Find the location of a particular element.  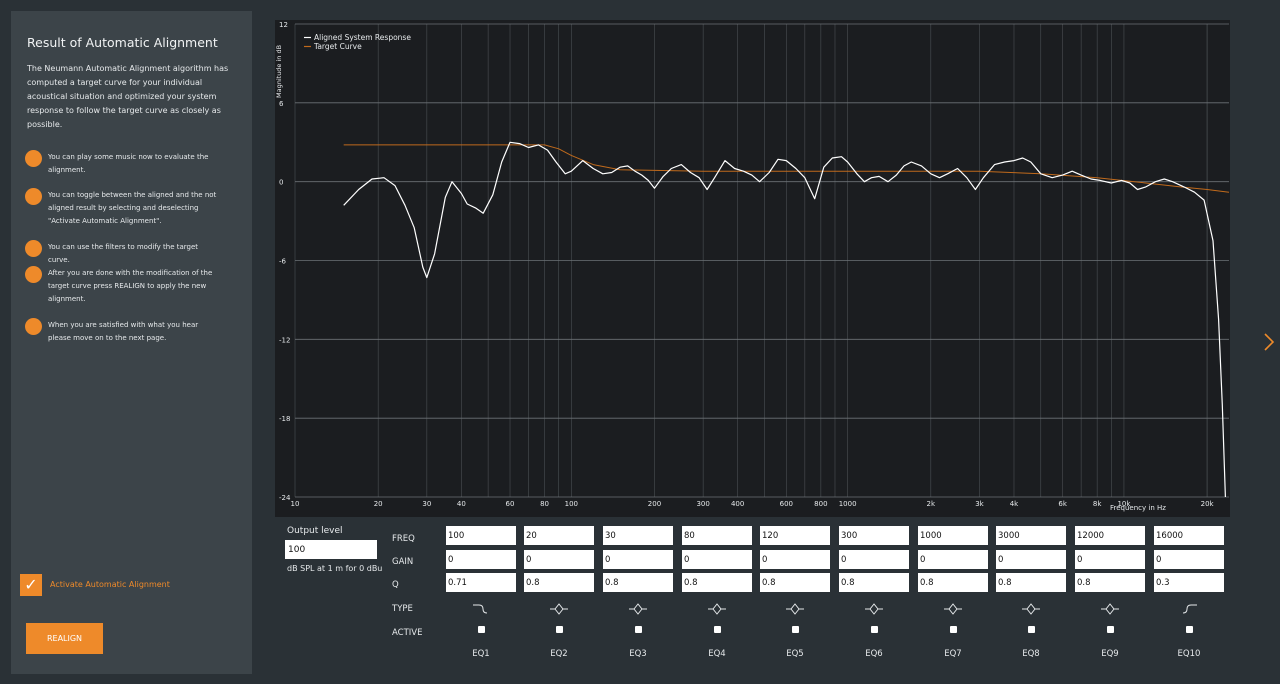

y-tick-label: 0 is located at coordinates (281, 183).